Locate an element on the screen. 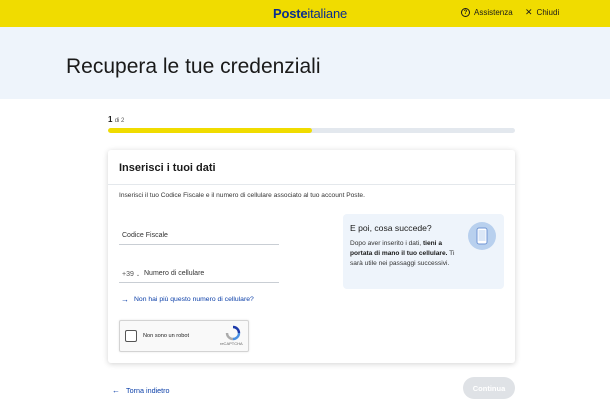 The height and width of the screenshot is (407, 610). continue-button: Continua is located at coordinates (489, 388).